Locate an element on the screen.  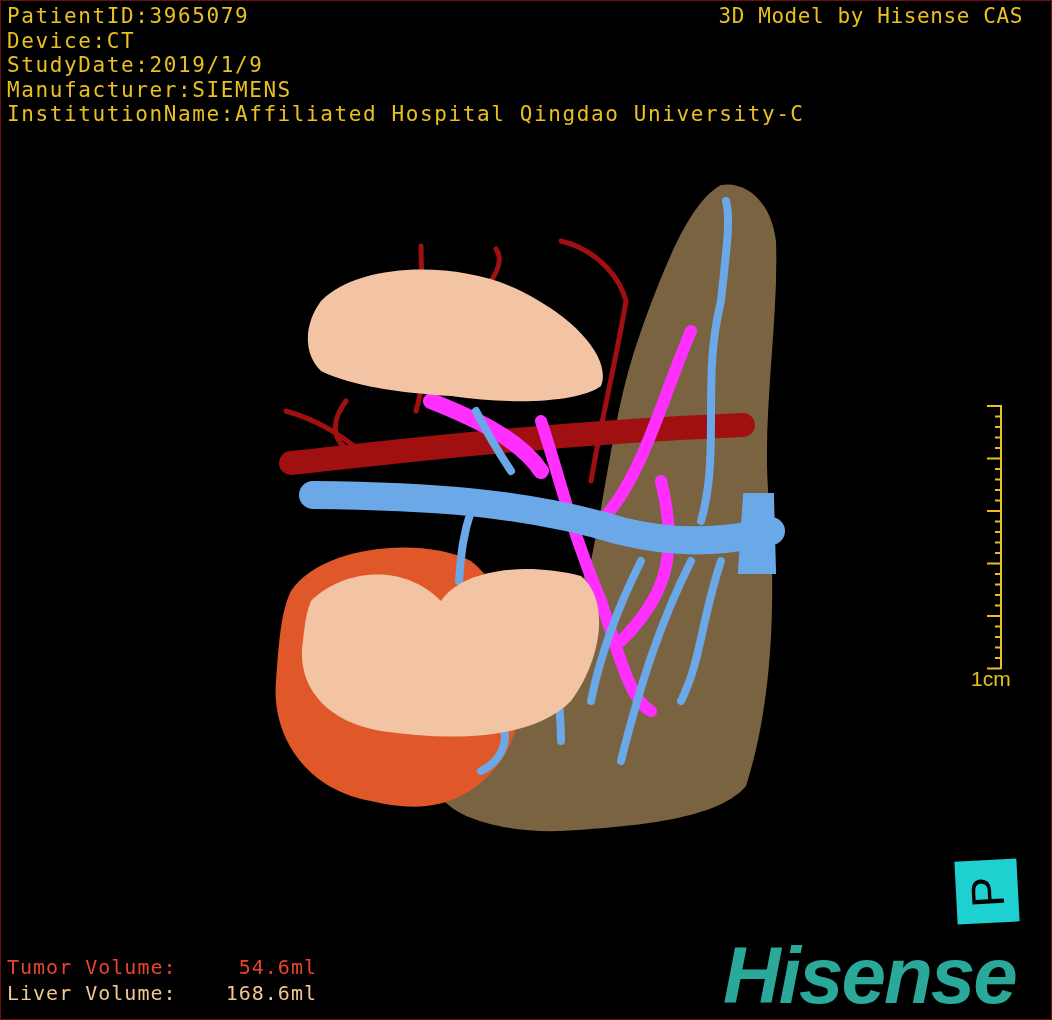
patient-info-text: StudyDate:2019/1/9 is located at coordinates (135, 65).